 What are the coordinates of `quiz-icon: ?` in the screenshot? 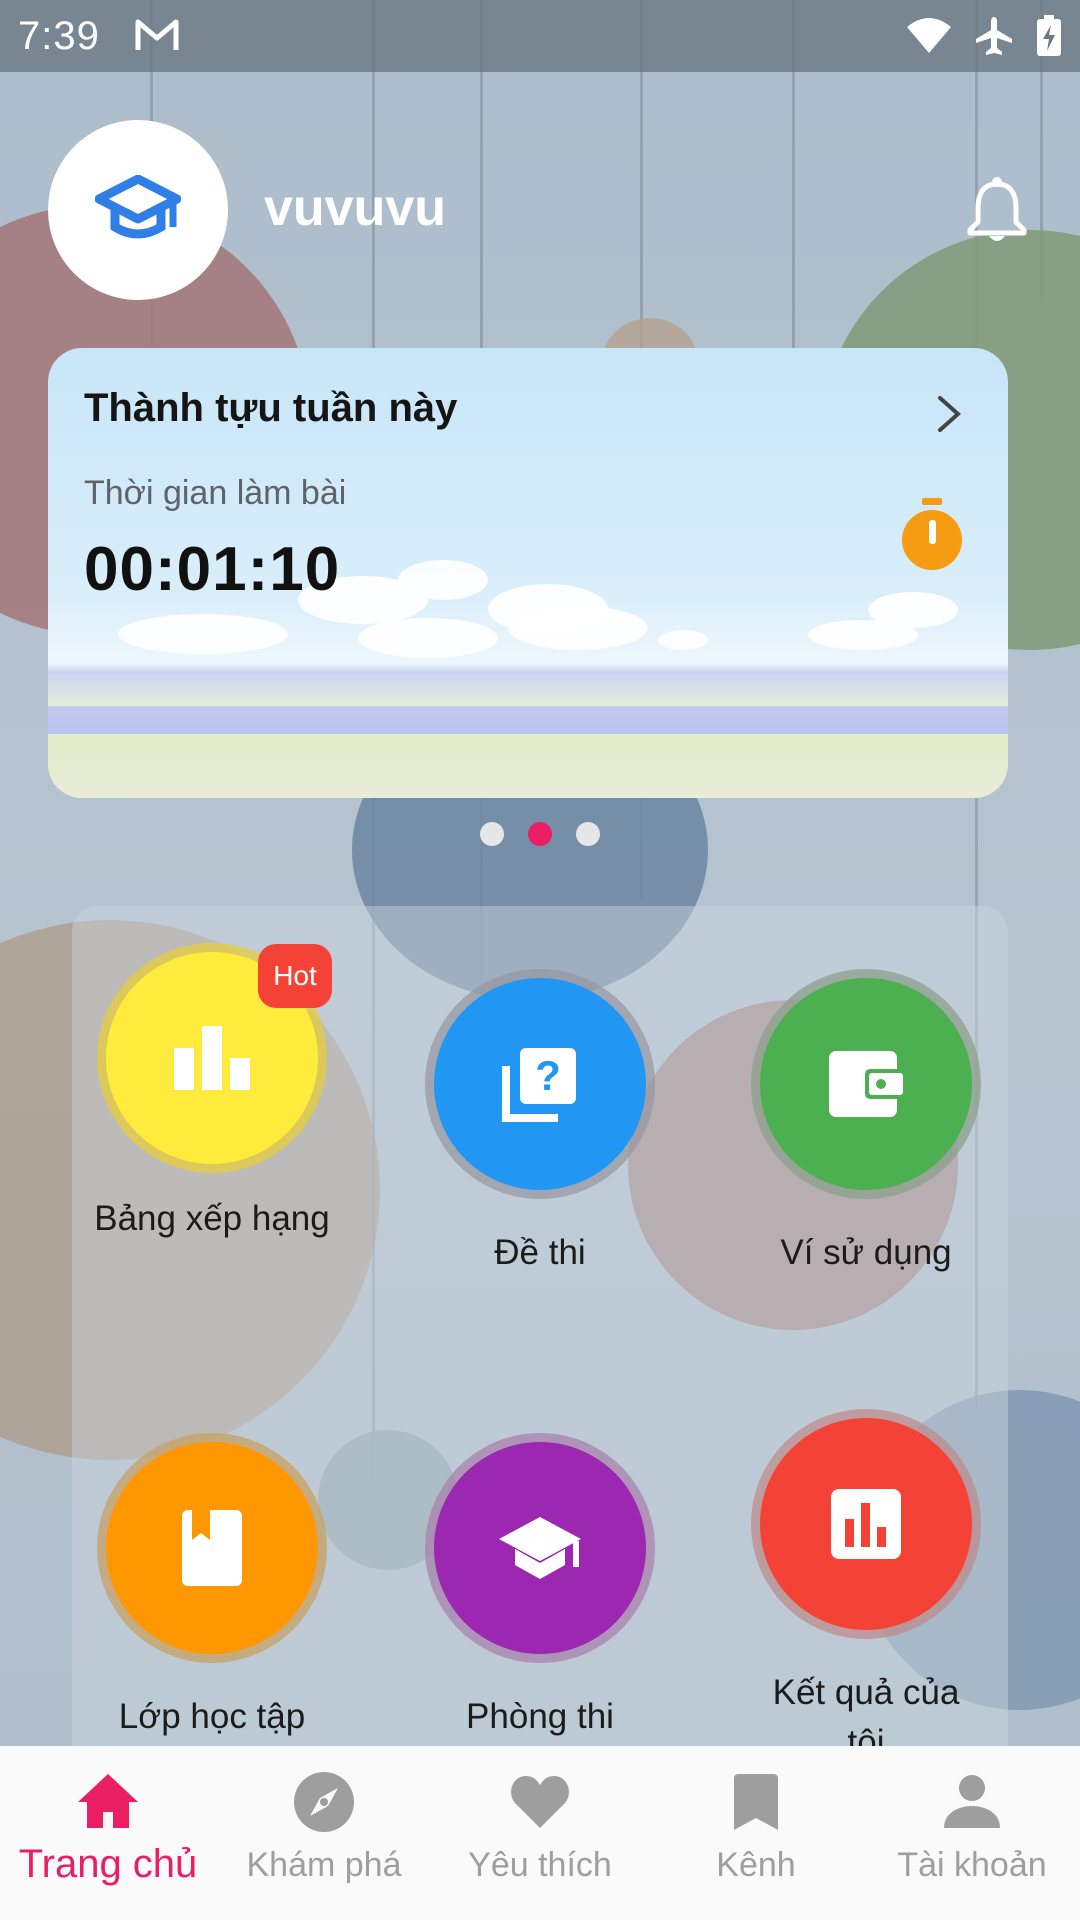 It's located at (539, 1085).